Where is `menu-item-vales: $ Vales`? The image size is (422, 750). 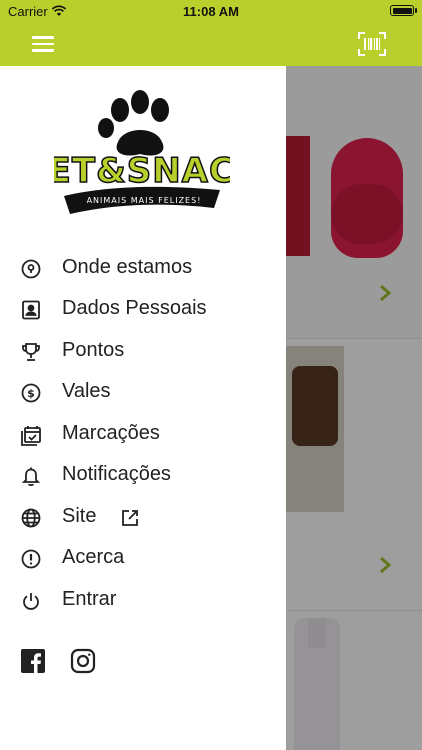 menu-item-vales: $ Vales is located at coordinates (143, 392).